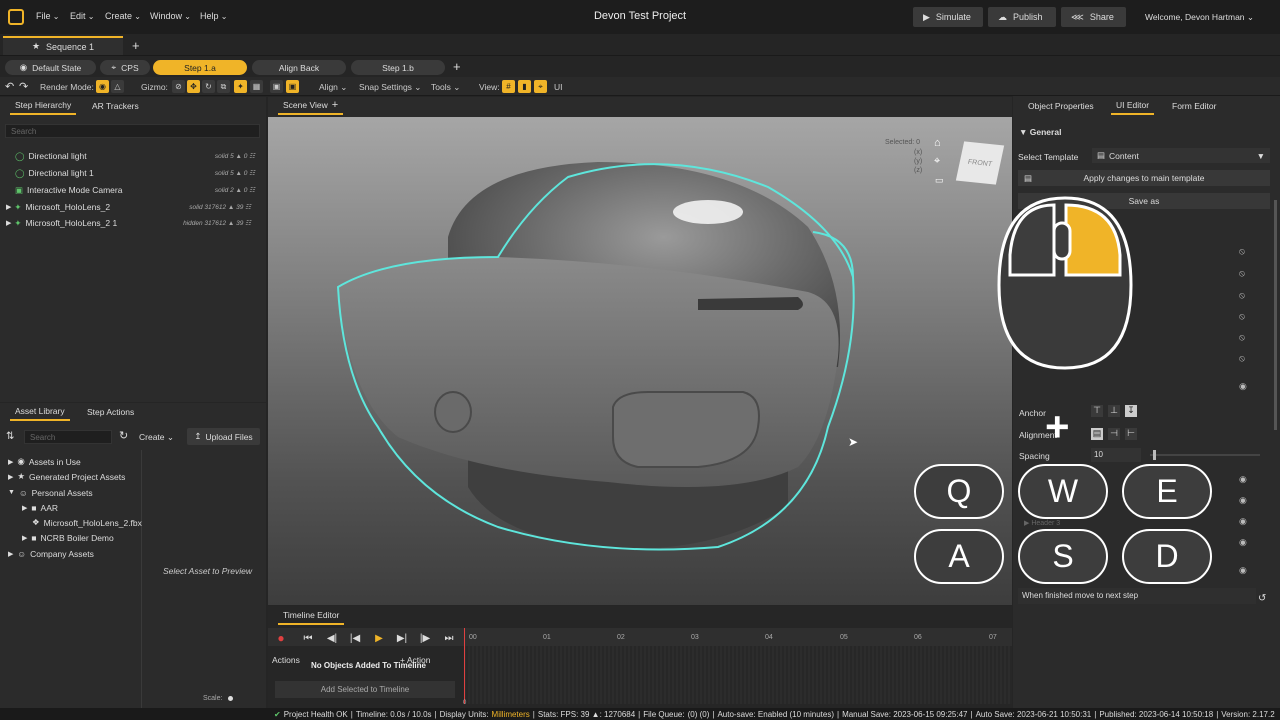  What do you see at coordinates (1137, 596) in the screenshot?
I see `finished-field: When finished move to next step` at bounding box center [1137, 596].